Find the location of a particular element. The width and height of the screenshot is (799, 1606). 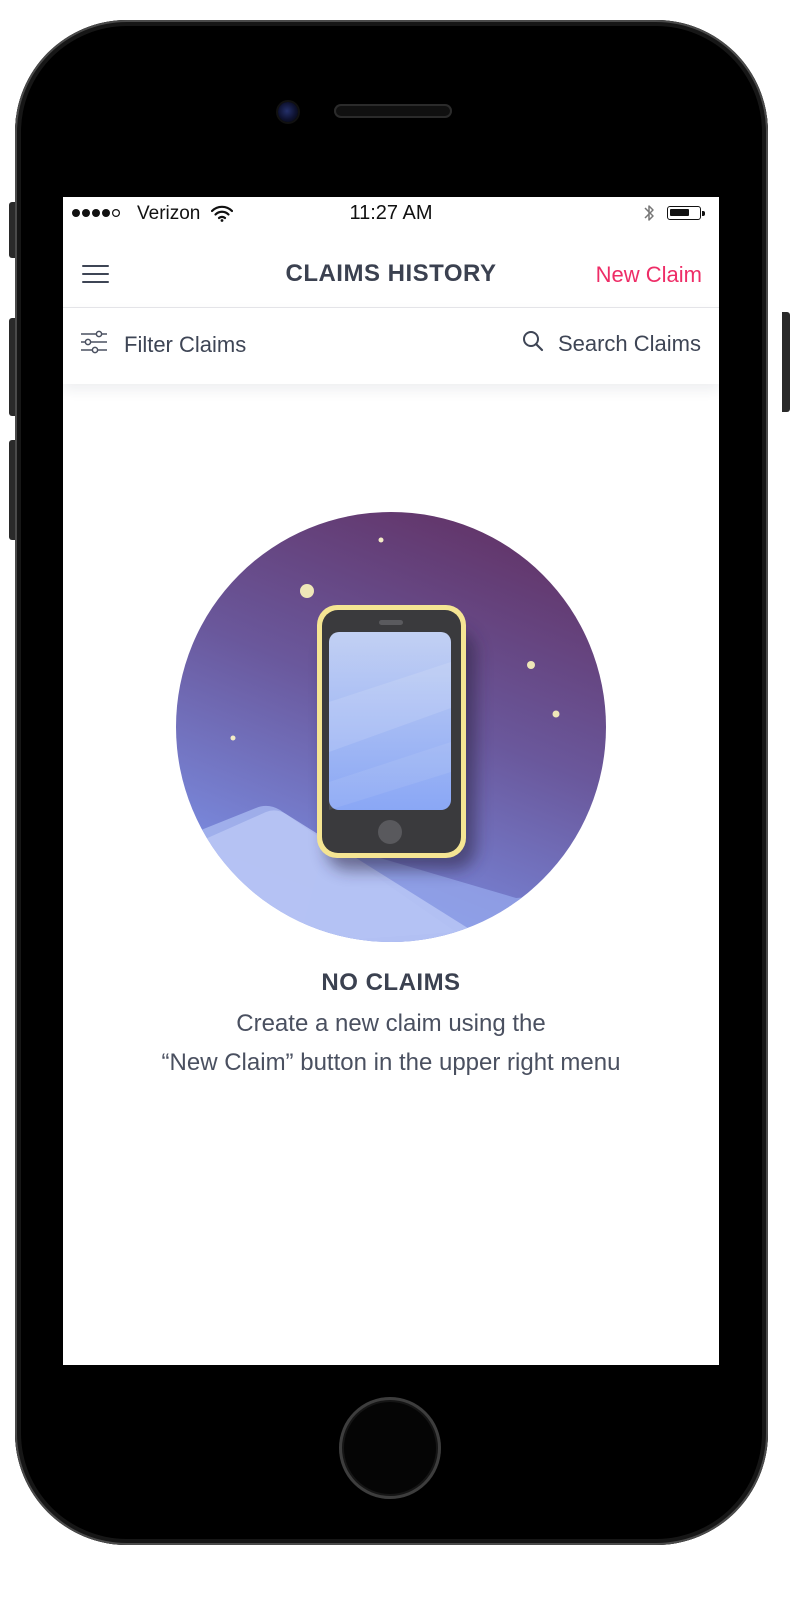

filter-claims-button: Filter Claims is located at coordinates (163, 344).